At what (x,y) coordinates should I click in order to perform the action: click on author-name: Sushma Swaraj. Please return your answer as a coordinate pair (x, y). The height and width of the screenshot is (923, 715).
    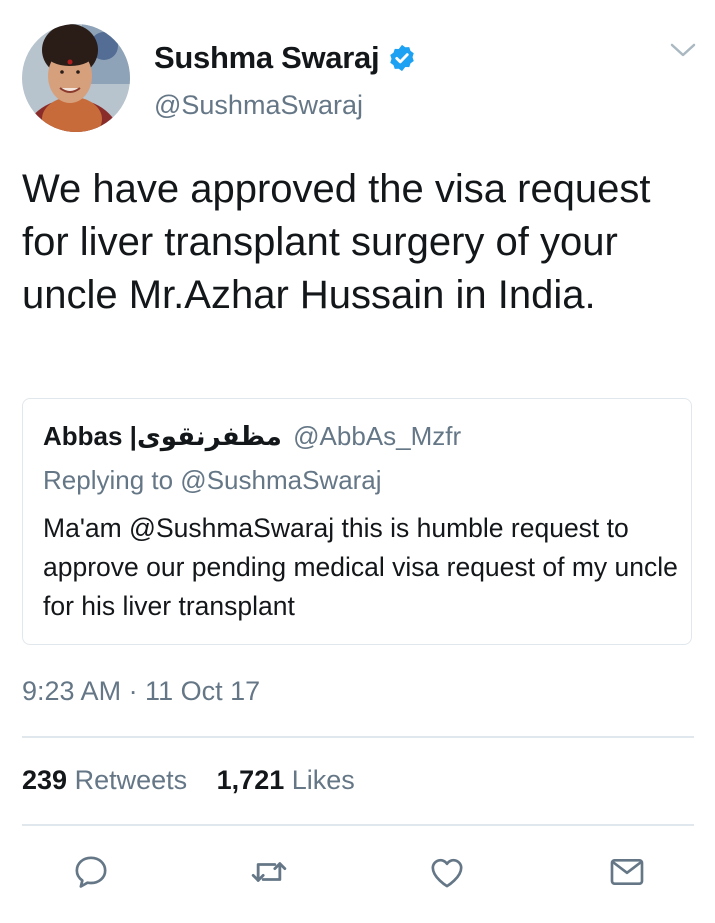
    Looking at the image, I should click on (267, 58).